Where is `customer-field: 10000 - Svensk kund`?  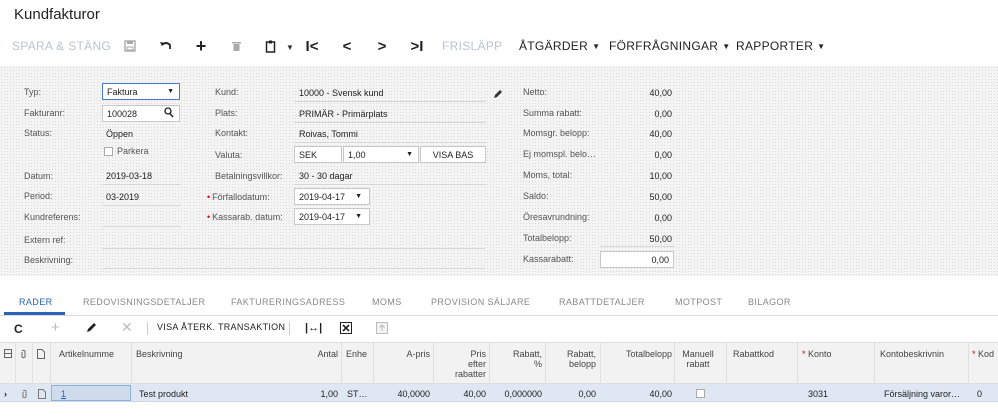
customer-field: 10000 - Svensk kund is located at coordinates (341, 93).